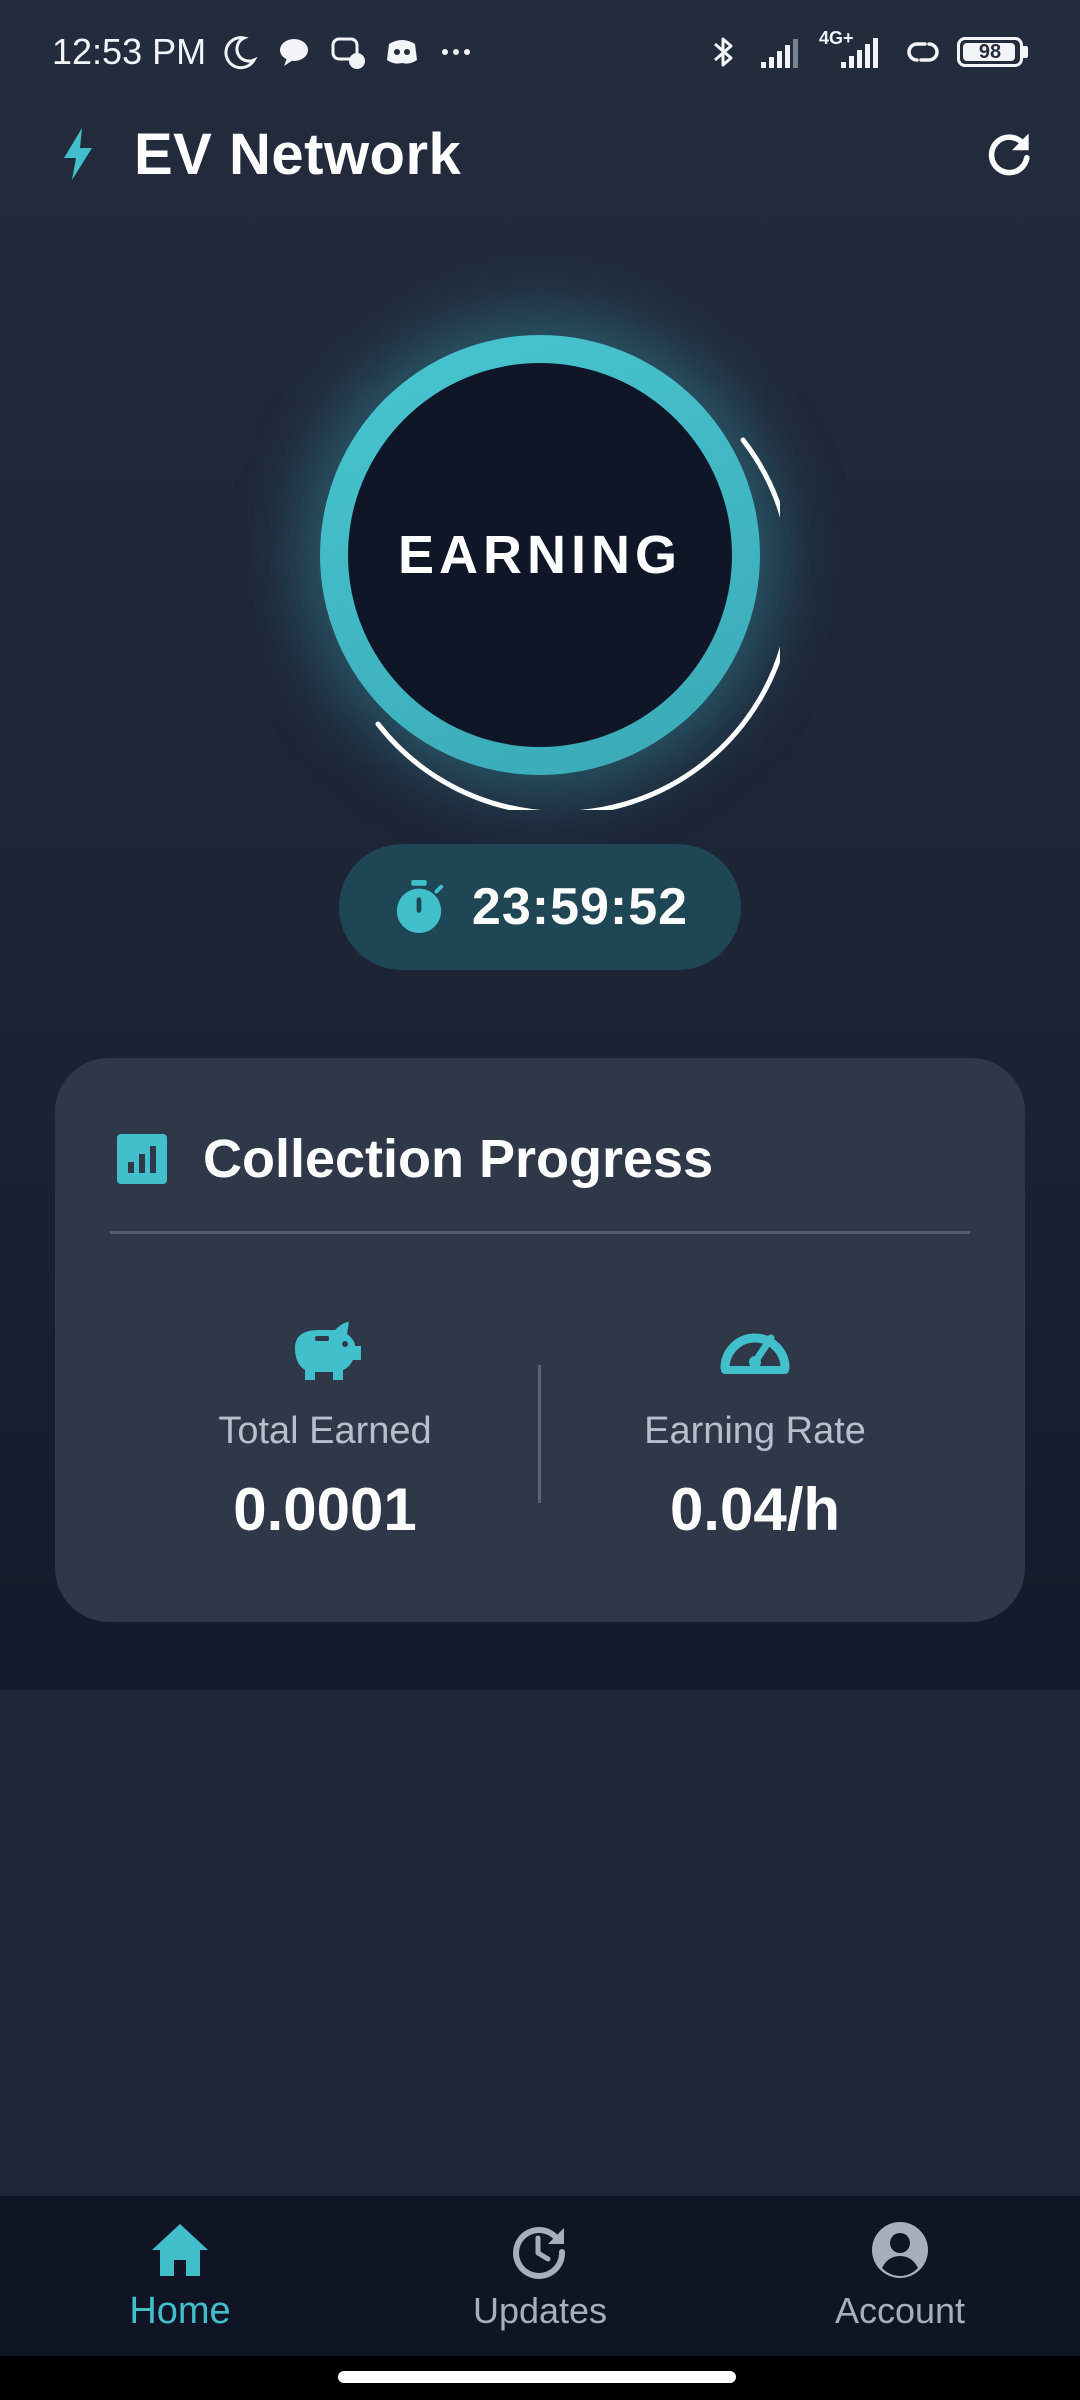 This screenshot has height=2400, width=1080. What do you see at coordinates (325, 1431) in the screenshot?
I see `total-earned-label: Total Earned` at bounding box center [325, 1431].